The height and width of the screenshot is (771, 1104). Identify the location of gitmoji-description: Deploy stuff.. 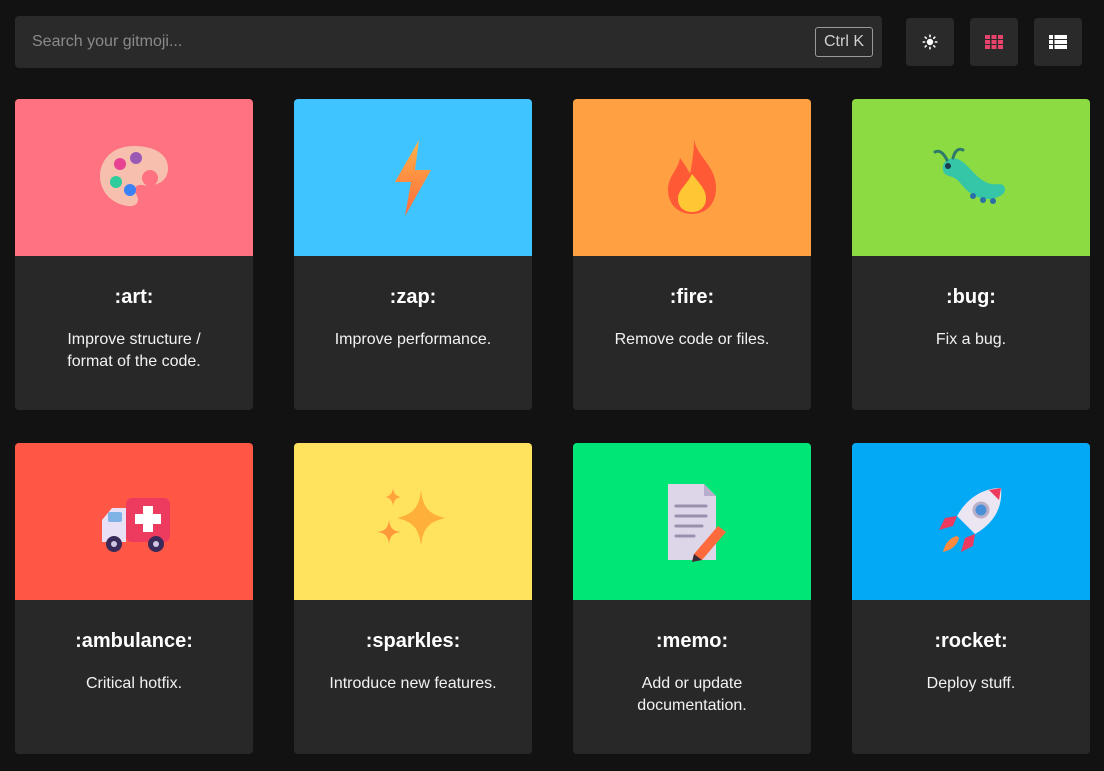
(971, 683).